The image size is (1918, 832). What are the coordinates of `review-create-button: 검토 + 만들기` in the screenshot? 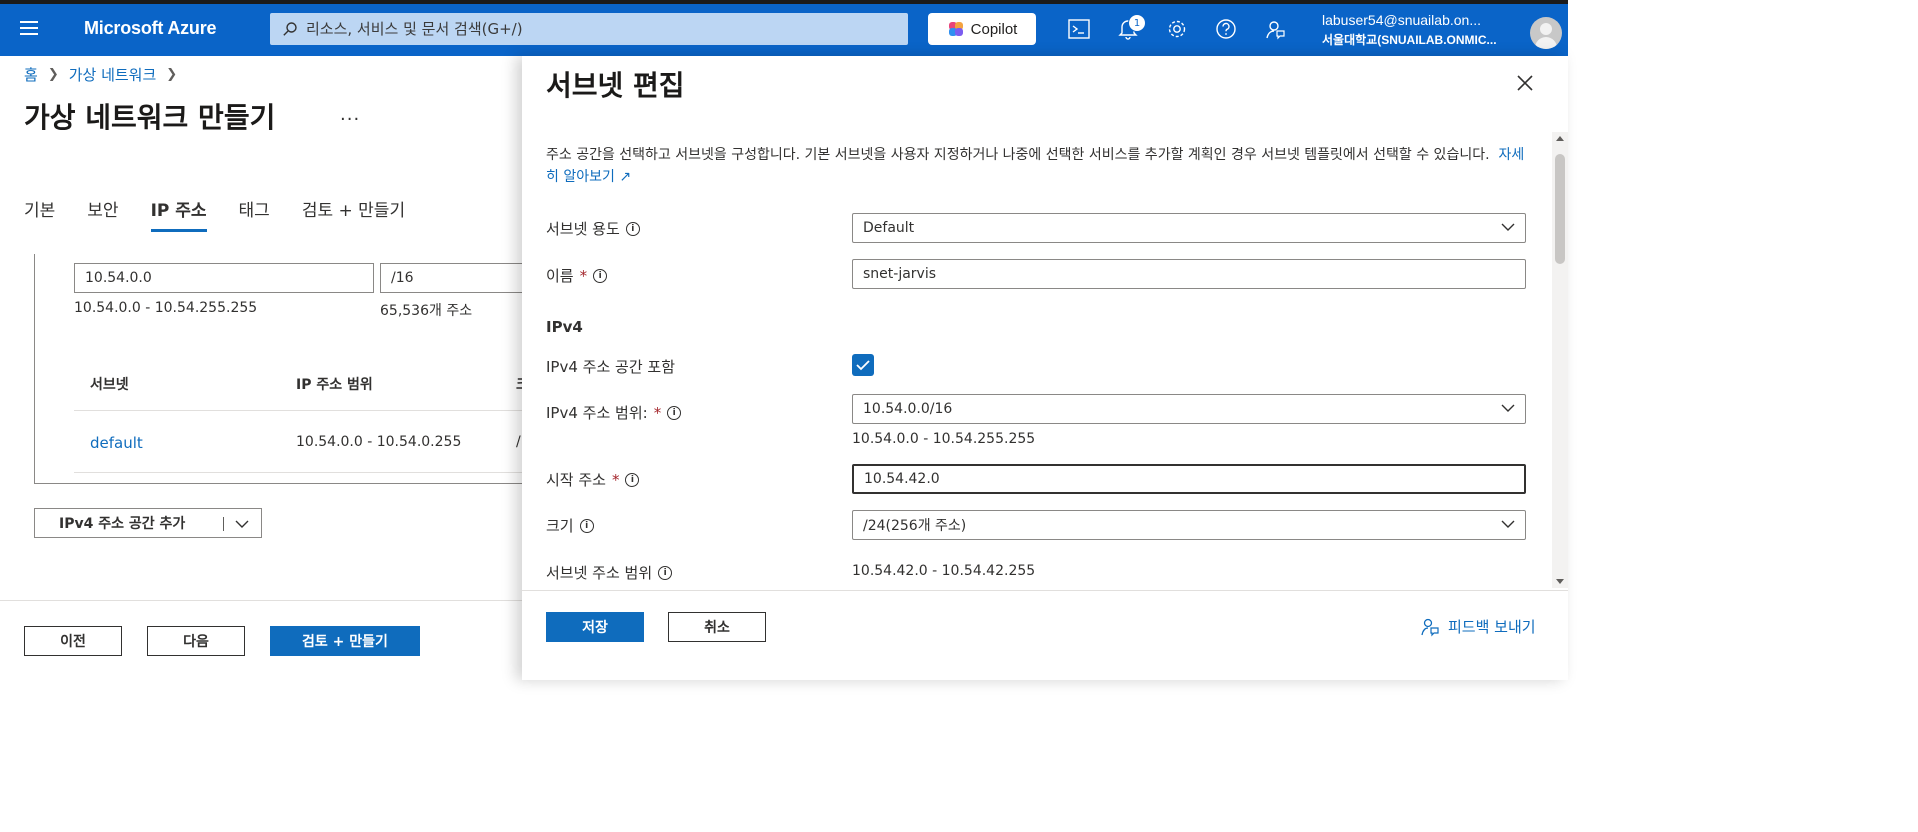 It's located at (345, 641).